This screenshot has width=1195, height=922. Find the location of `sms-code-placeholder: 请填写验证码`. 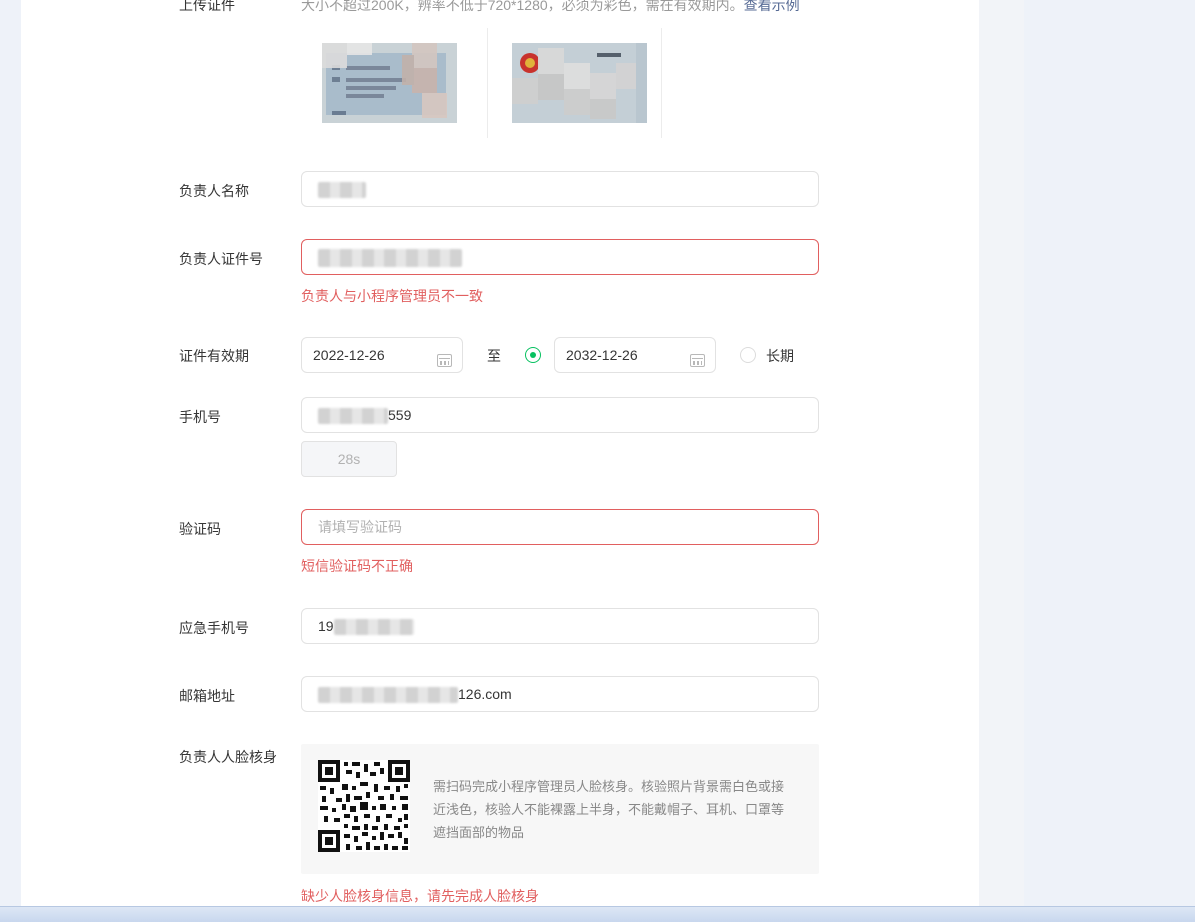

sms-code-placeholder: 请填写验证码 is located at coordinates (360, 527).